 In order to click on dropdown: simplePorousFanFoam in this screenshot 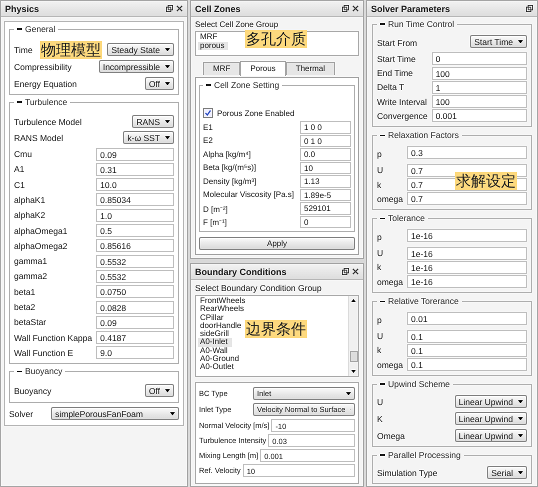, I will do `click(115, 413)`.